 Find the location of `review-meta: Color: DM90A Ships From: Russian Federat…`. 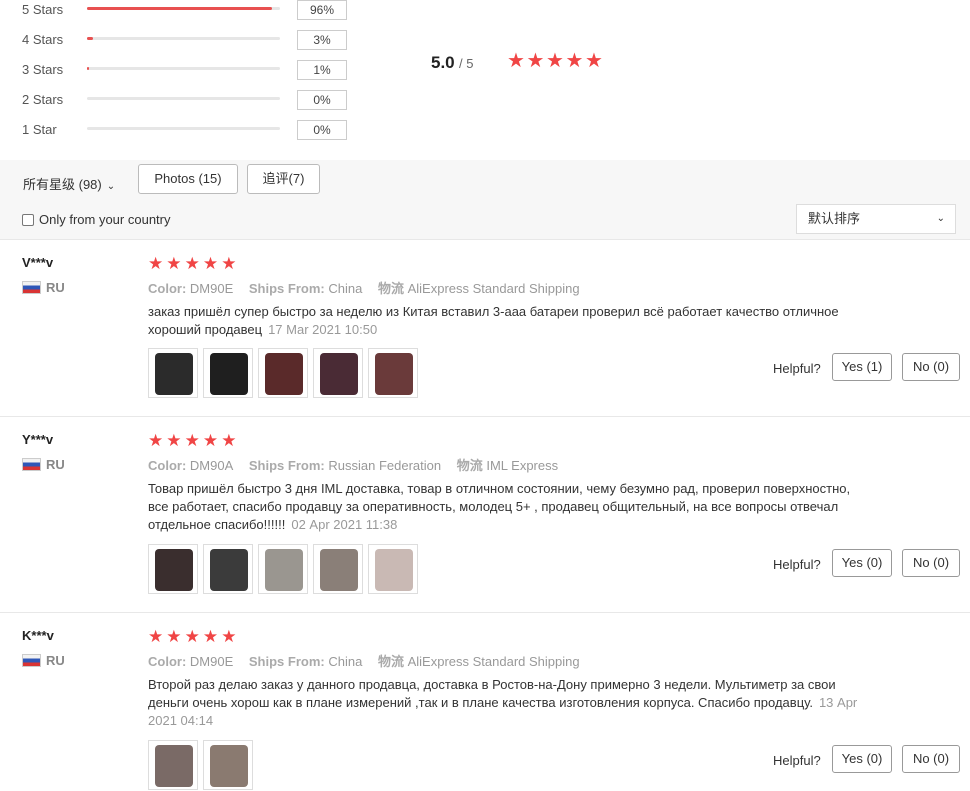

review-meta: Color: DM90A Ships From: Russian Federat… is located at coordinates (359, 464).